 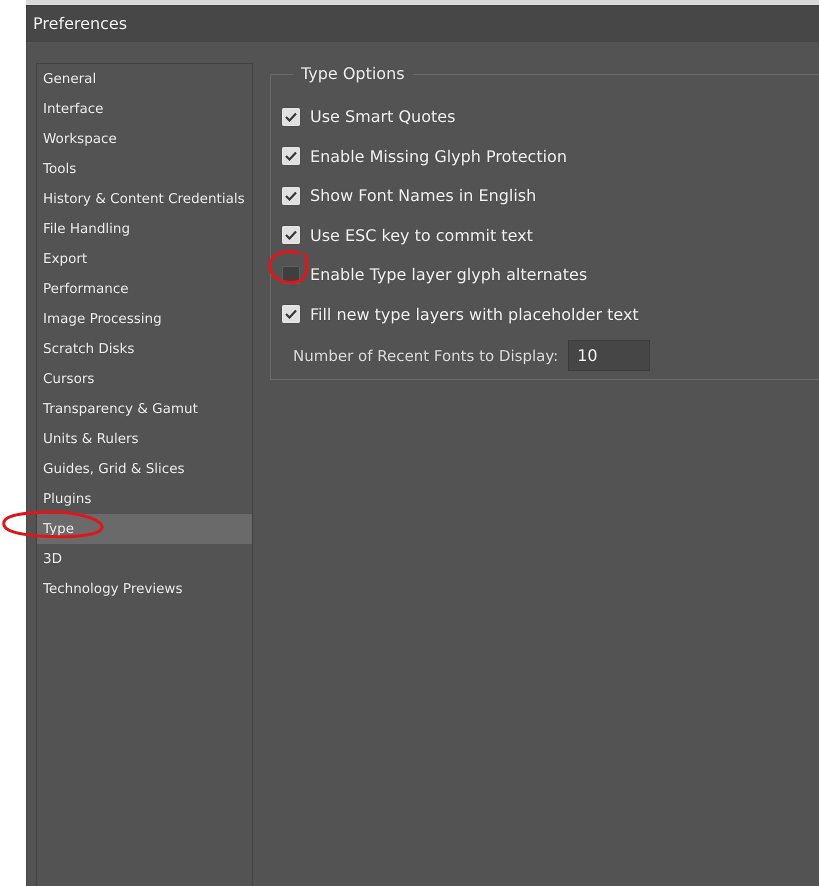 What do you see at coordinates (438, 156) in the screenshot?
I see `checkbox-label: Enable Missing Glyph Protection` at bounding box center [438, 156].